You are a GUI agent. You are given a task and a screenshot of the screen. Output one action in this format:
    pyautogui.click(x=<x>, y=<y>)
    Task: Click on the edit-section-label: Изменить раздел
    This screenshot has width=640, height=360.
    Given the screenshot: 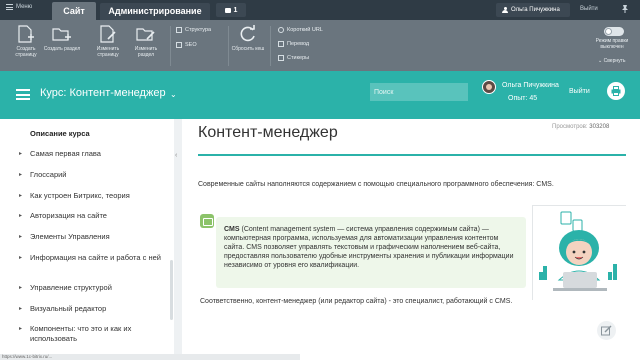 What is the action you would take?
    pyautogui.click(x=146, y=52)
    